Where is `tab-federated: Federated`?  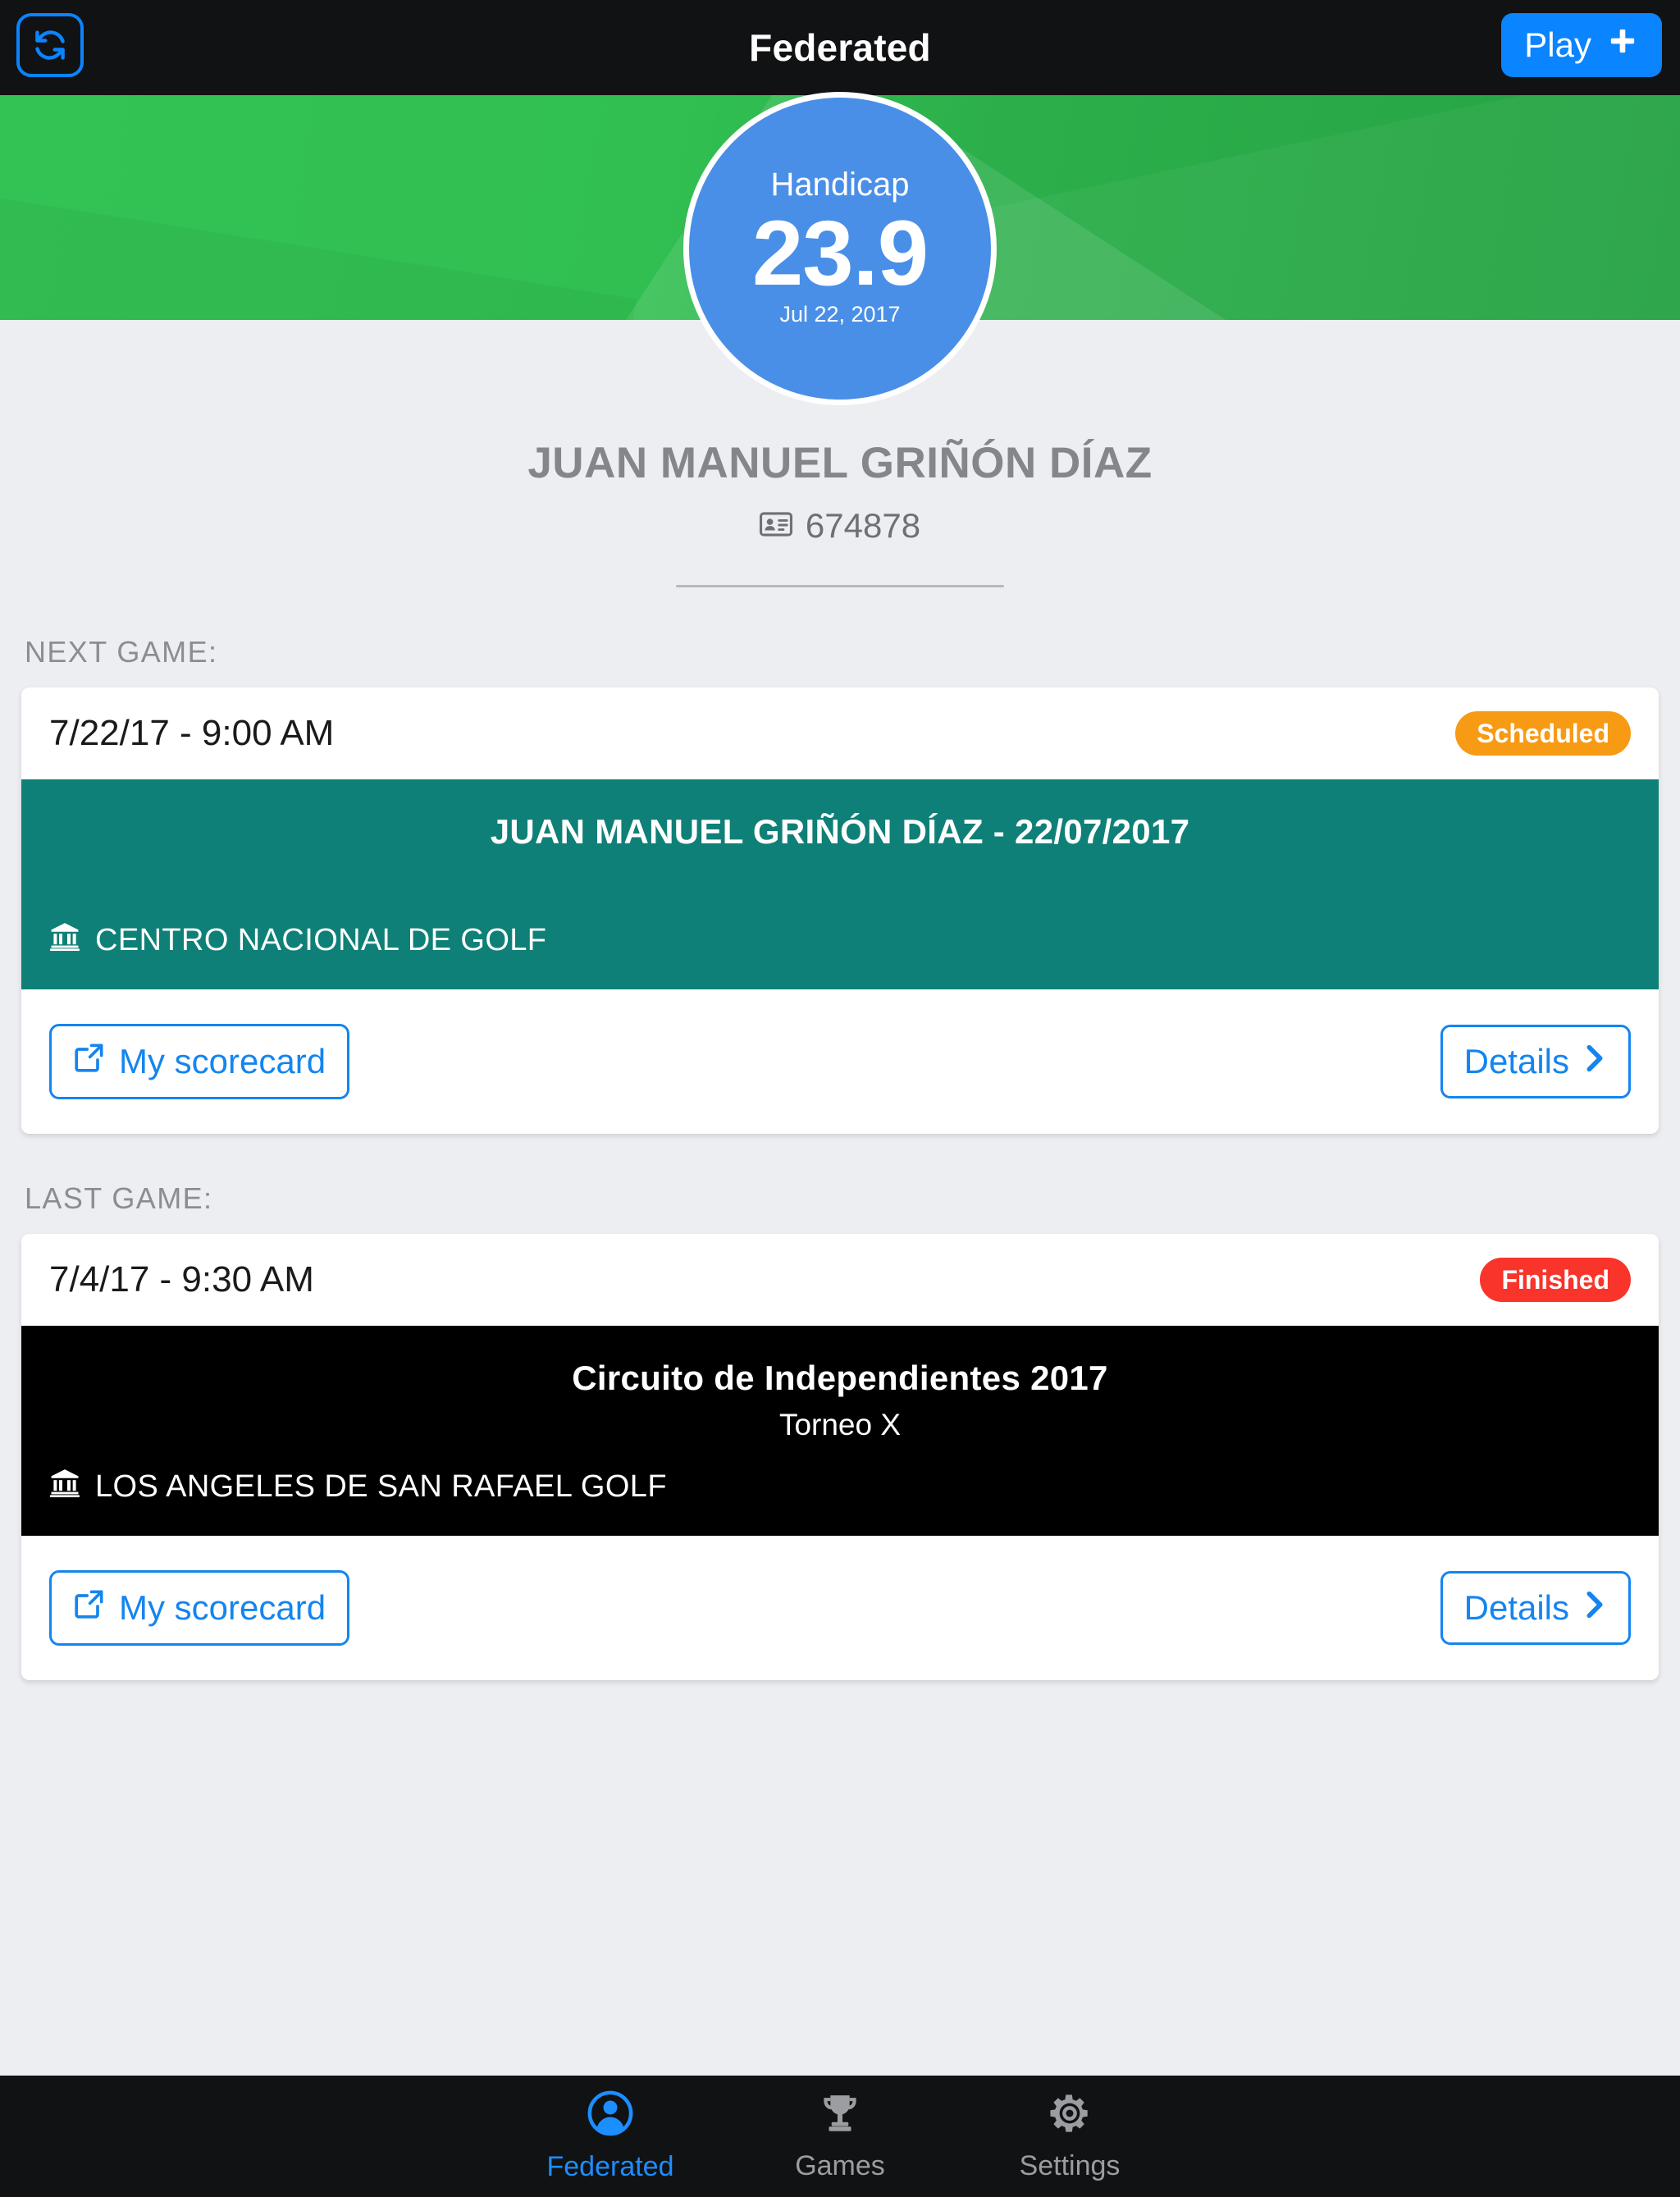
tab-federated: Federated is located at coordinates (610, 2136).